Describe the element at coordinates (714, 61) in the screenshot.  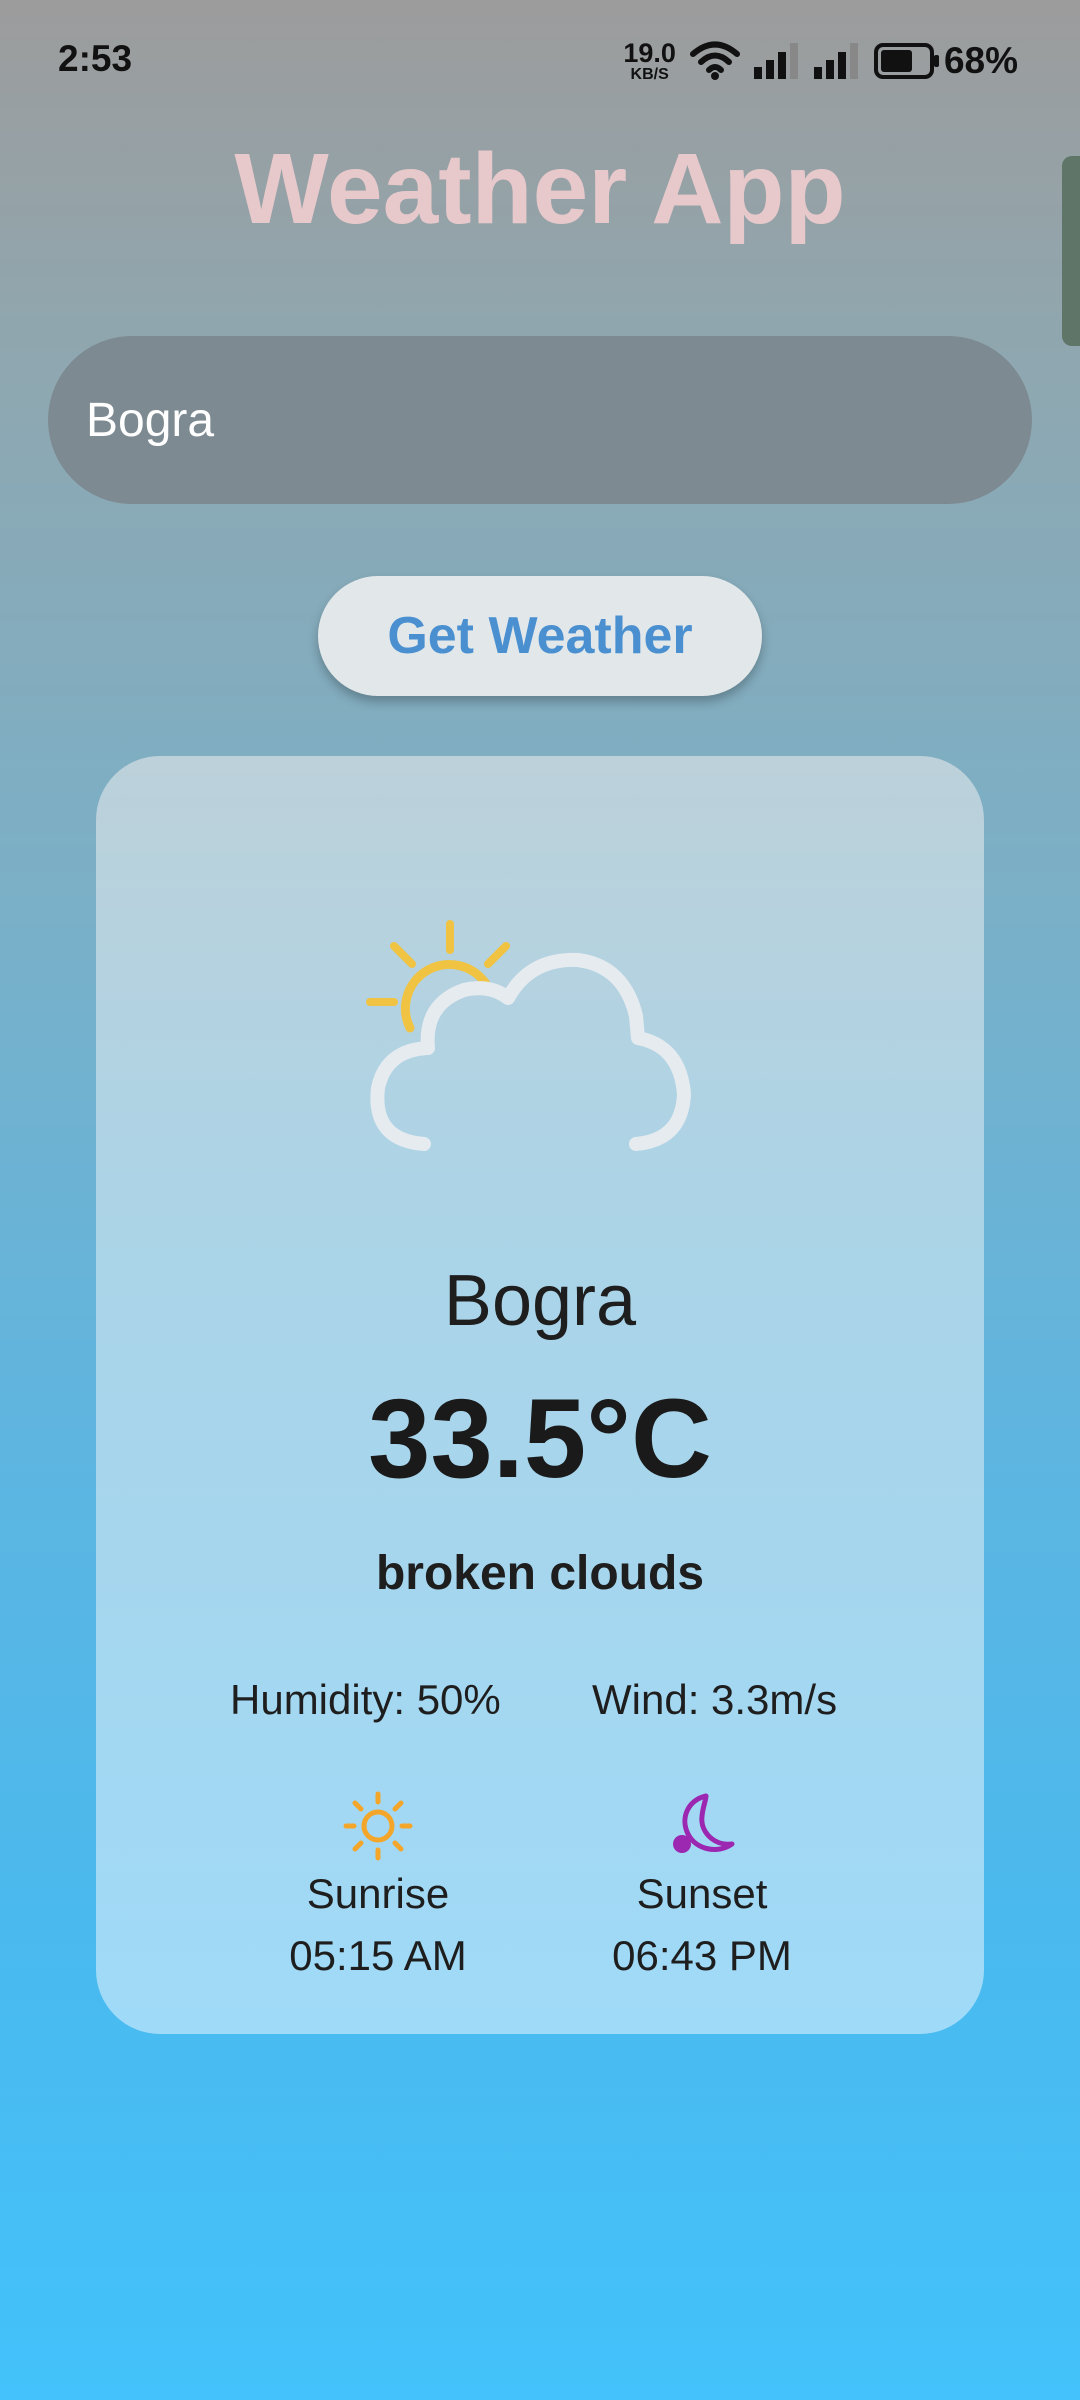
I see `wifi-icon` at that location.